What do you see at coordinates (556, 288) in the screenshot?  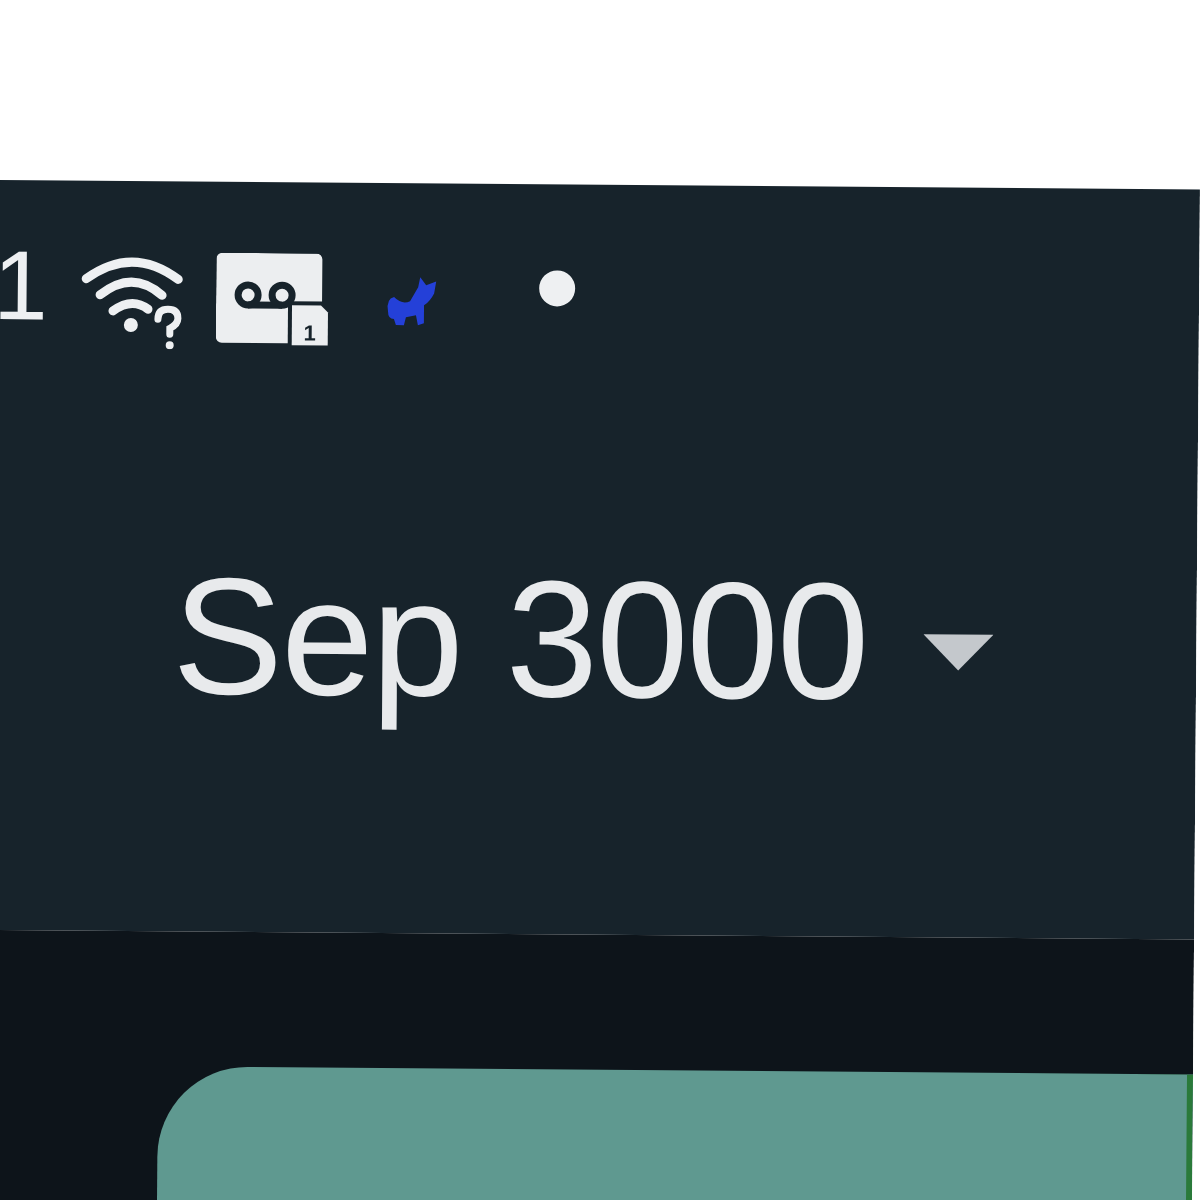 I see `notification-dot-icon` at bounding box center [556, 288].